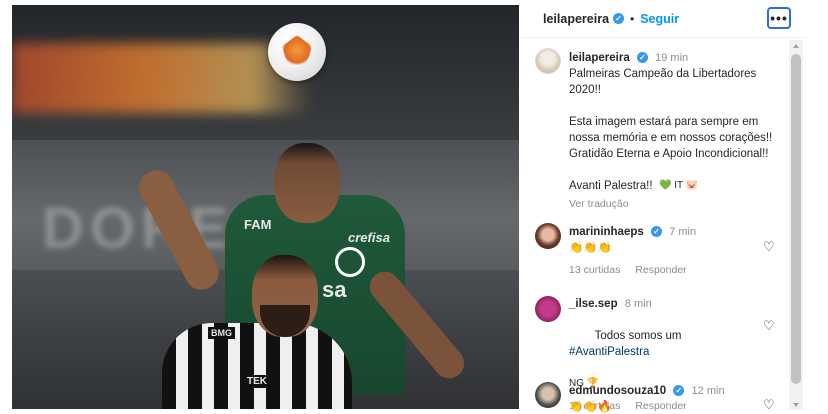 Image resolution: width=828 pixels, height=414 pixels. Describe the element at coordinates (639, 336) in the screenshot. I see `comment-text-prefix: Todos somos um` at that location.